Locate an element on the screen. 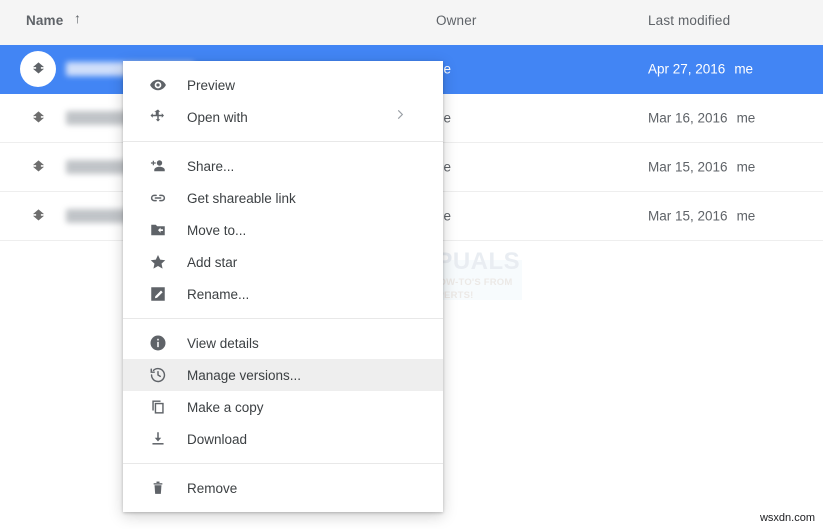  file-last-modified: Mar 16, 2016 me is located at coordinates (701, 118).